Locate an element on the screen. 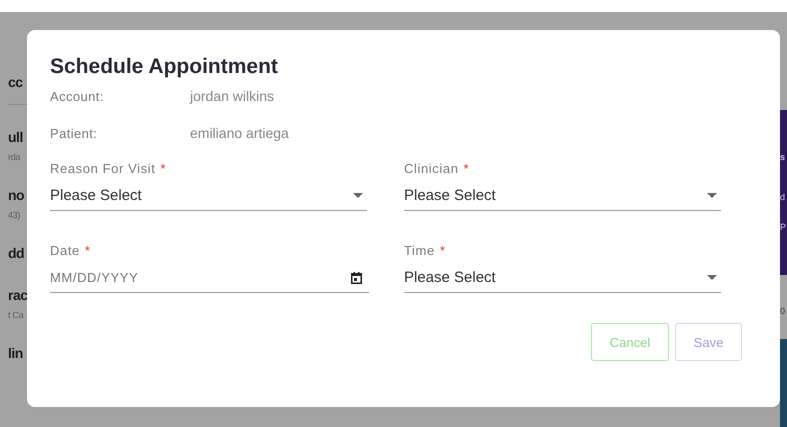  panel-text: d is located at coordinates (783, 197).